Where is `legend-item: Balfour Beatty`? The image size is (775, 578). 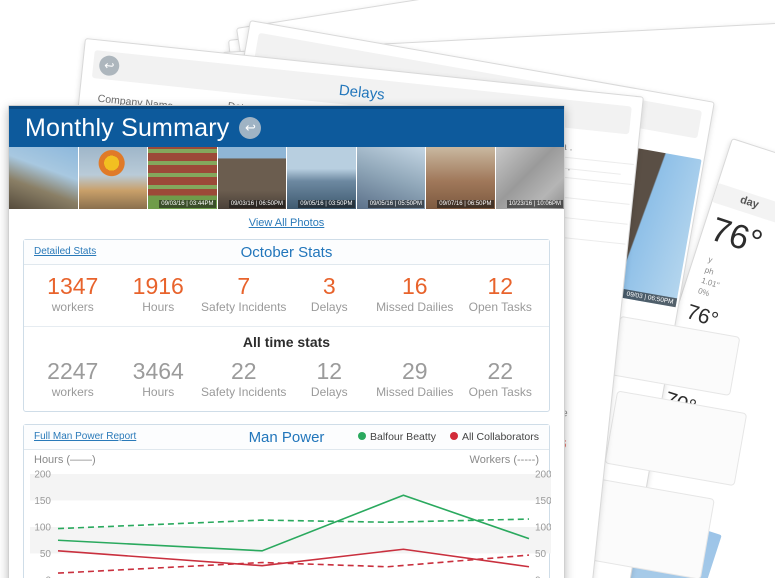
legend-item: Balfour Beatty is located at coordinates (397, 437).